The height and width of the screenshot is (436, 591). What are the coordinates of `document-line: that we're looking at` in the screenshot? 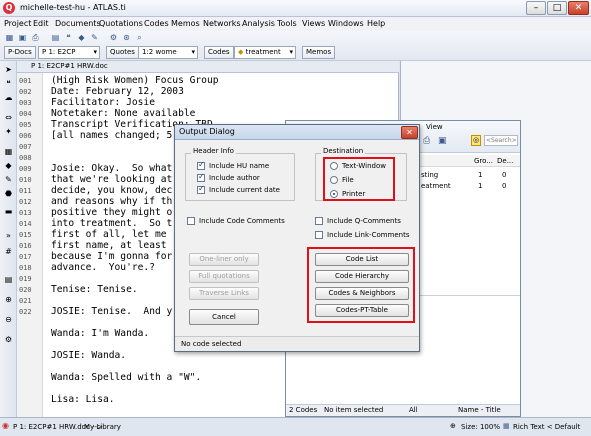 It's located at (112, 179).